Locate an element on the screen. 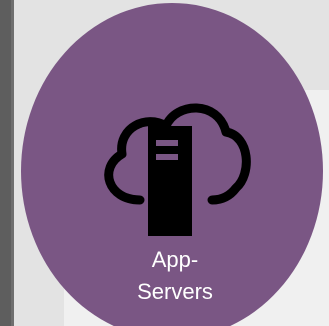 The height and width of the screenshot is (326, 329). node-label: App- Servers is located at coordinates (175, 276).